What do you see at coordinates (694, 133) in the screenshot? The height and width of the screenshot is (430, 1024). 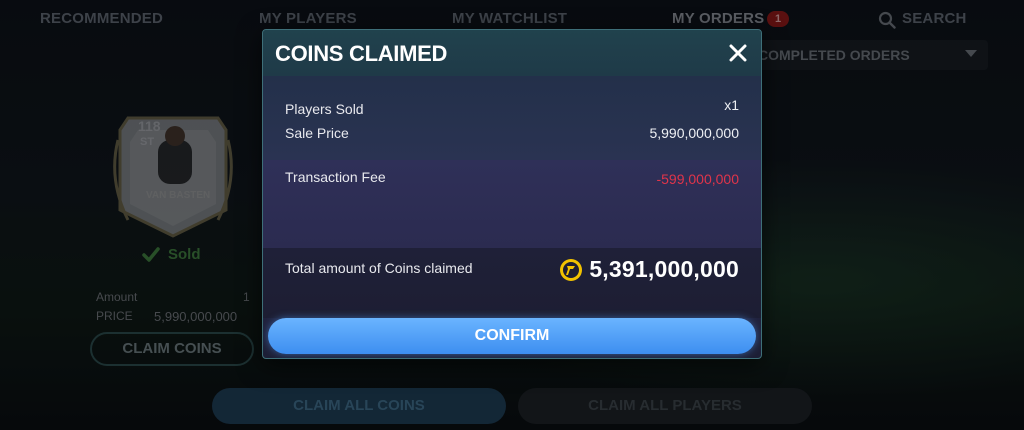 I see `sale-price-value: 5,990,000,000` at bounding box center [694, 133].